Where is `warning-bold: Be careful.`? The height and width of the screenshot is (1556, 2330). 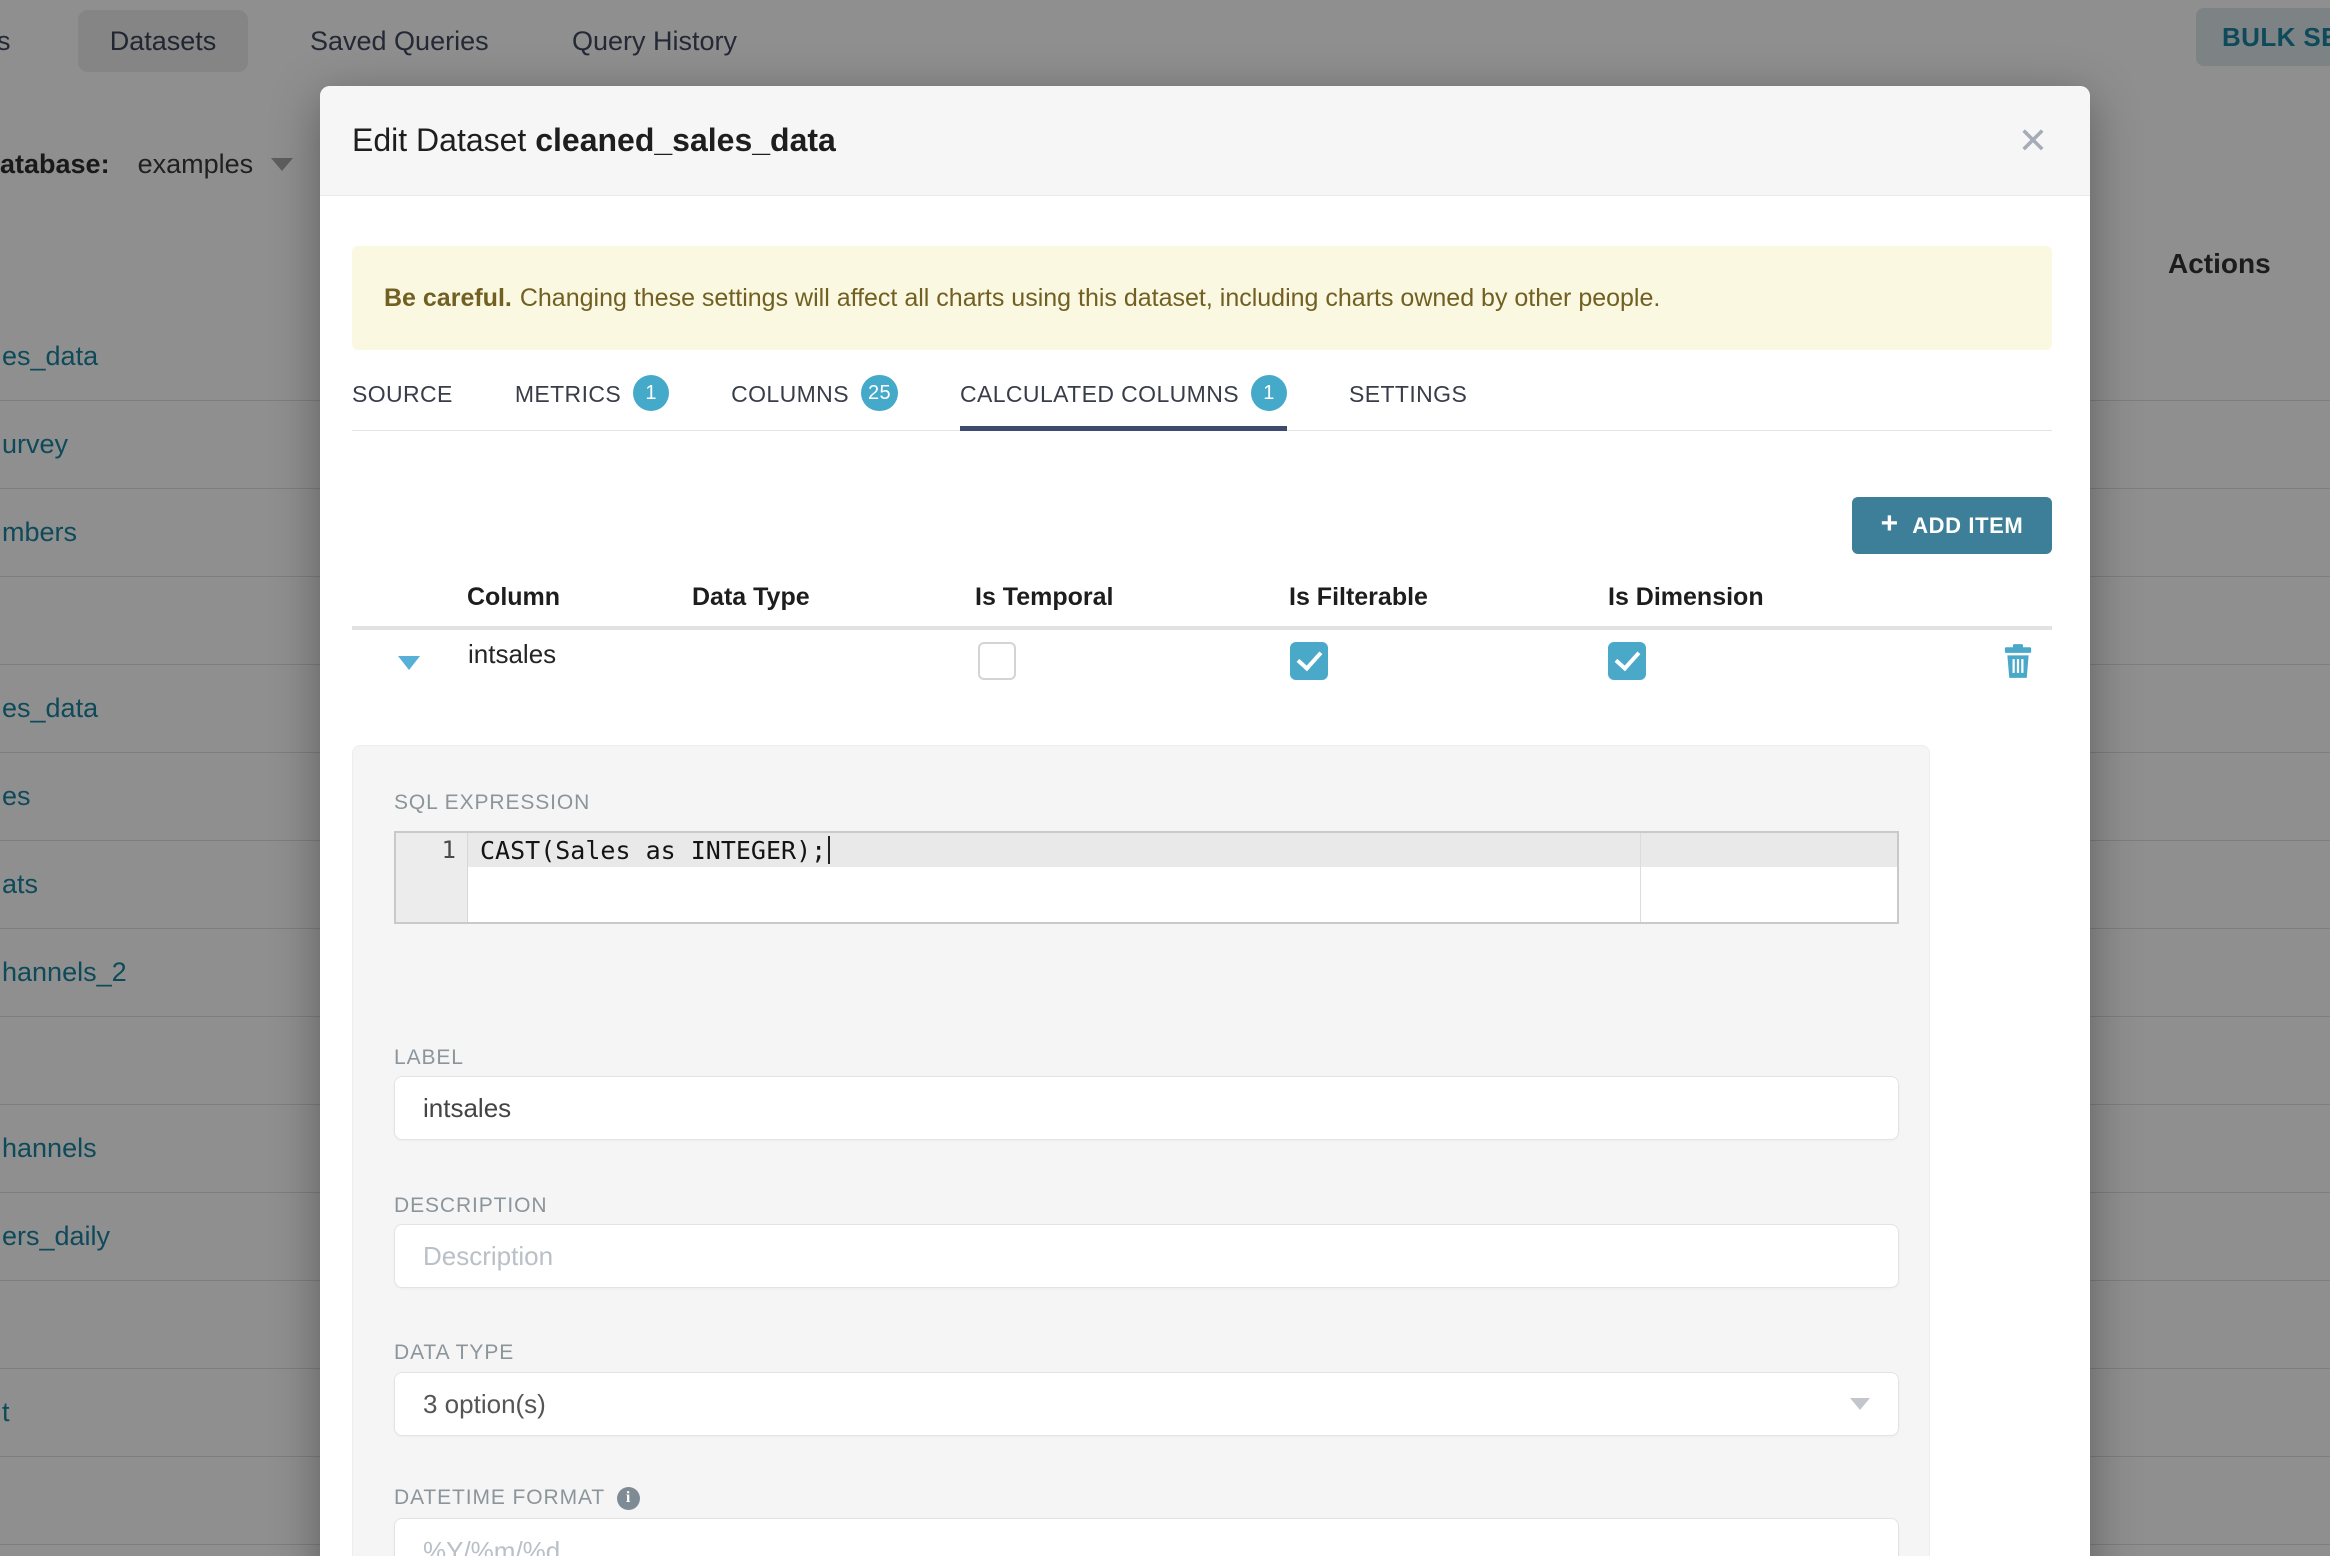
warning-bold: Be careful. is located at coordinates (448, 297).